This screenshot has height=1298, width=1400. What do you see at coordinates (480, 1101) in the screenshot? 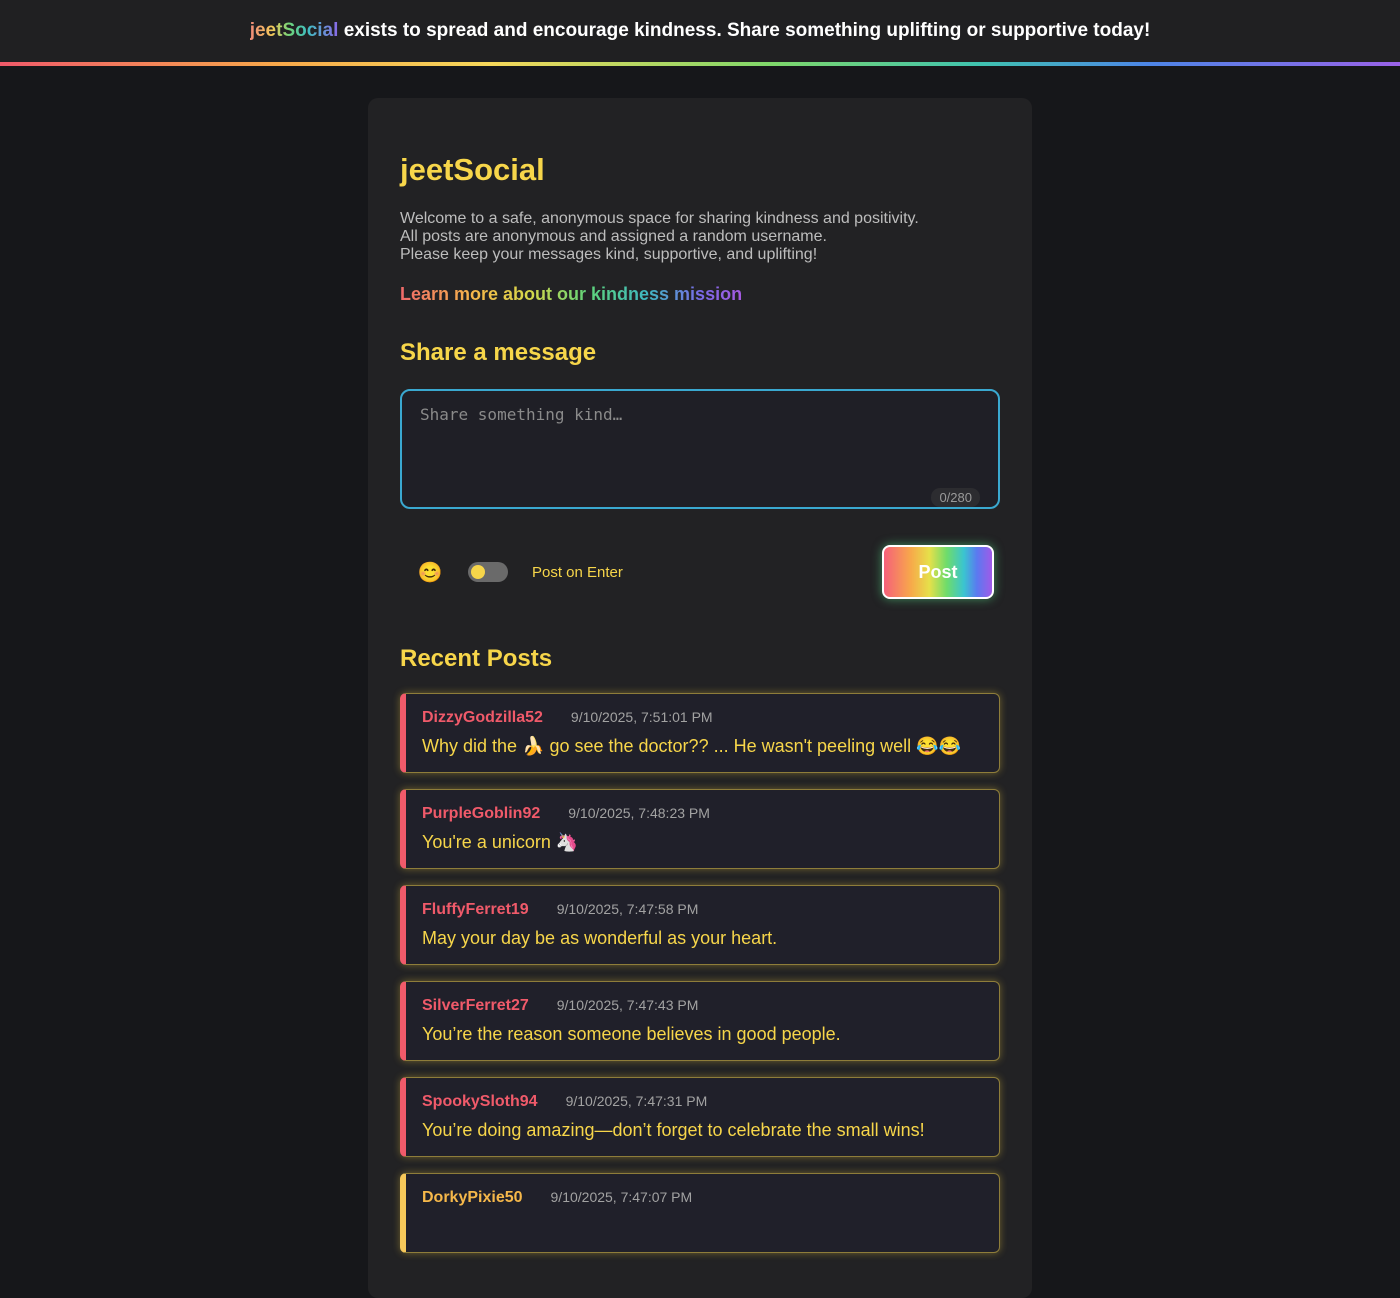
I see `post-username: SpookySloth94` at bounding box center [480, 1101].